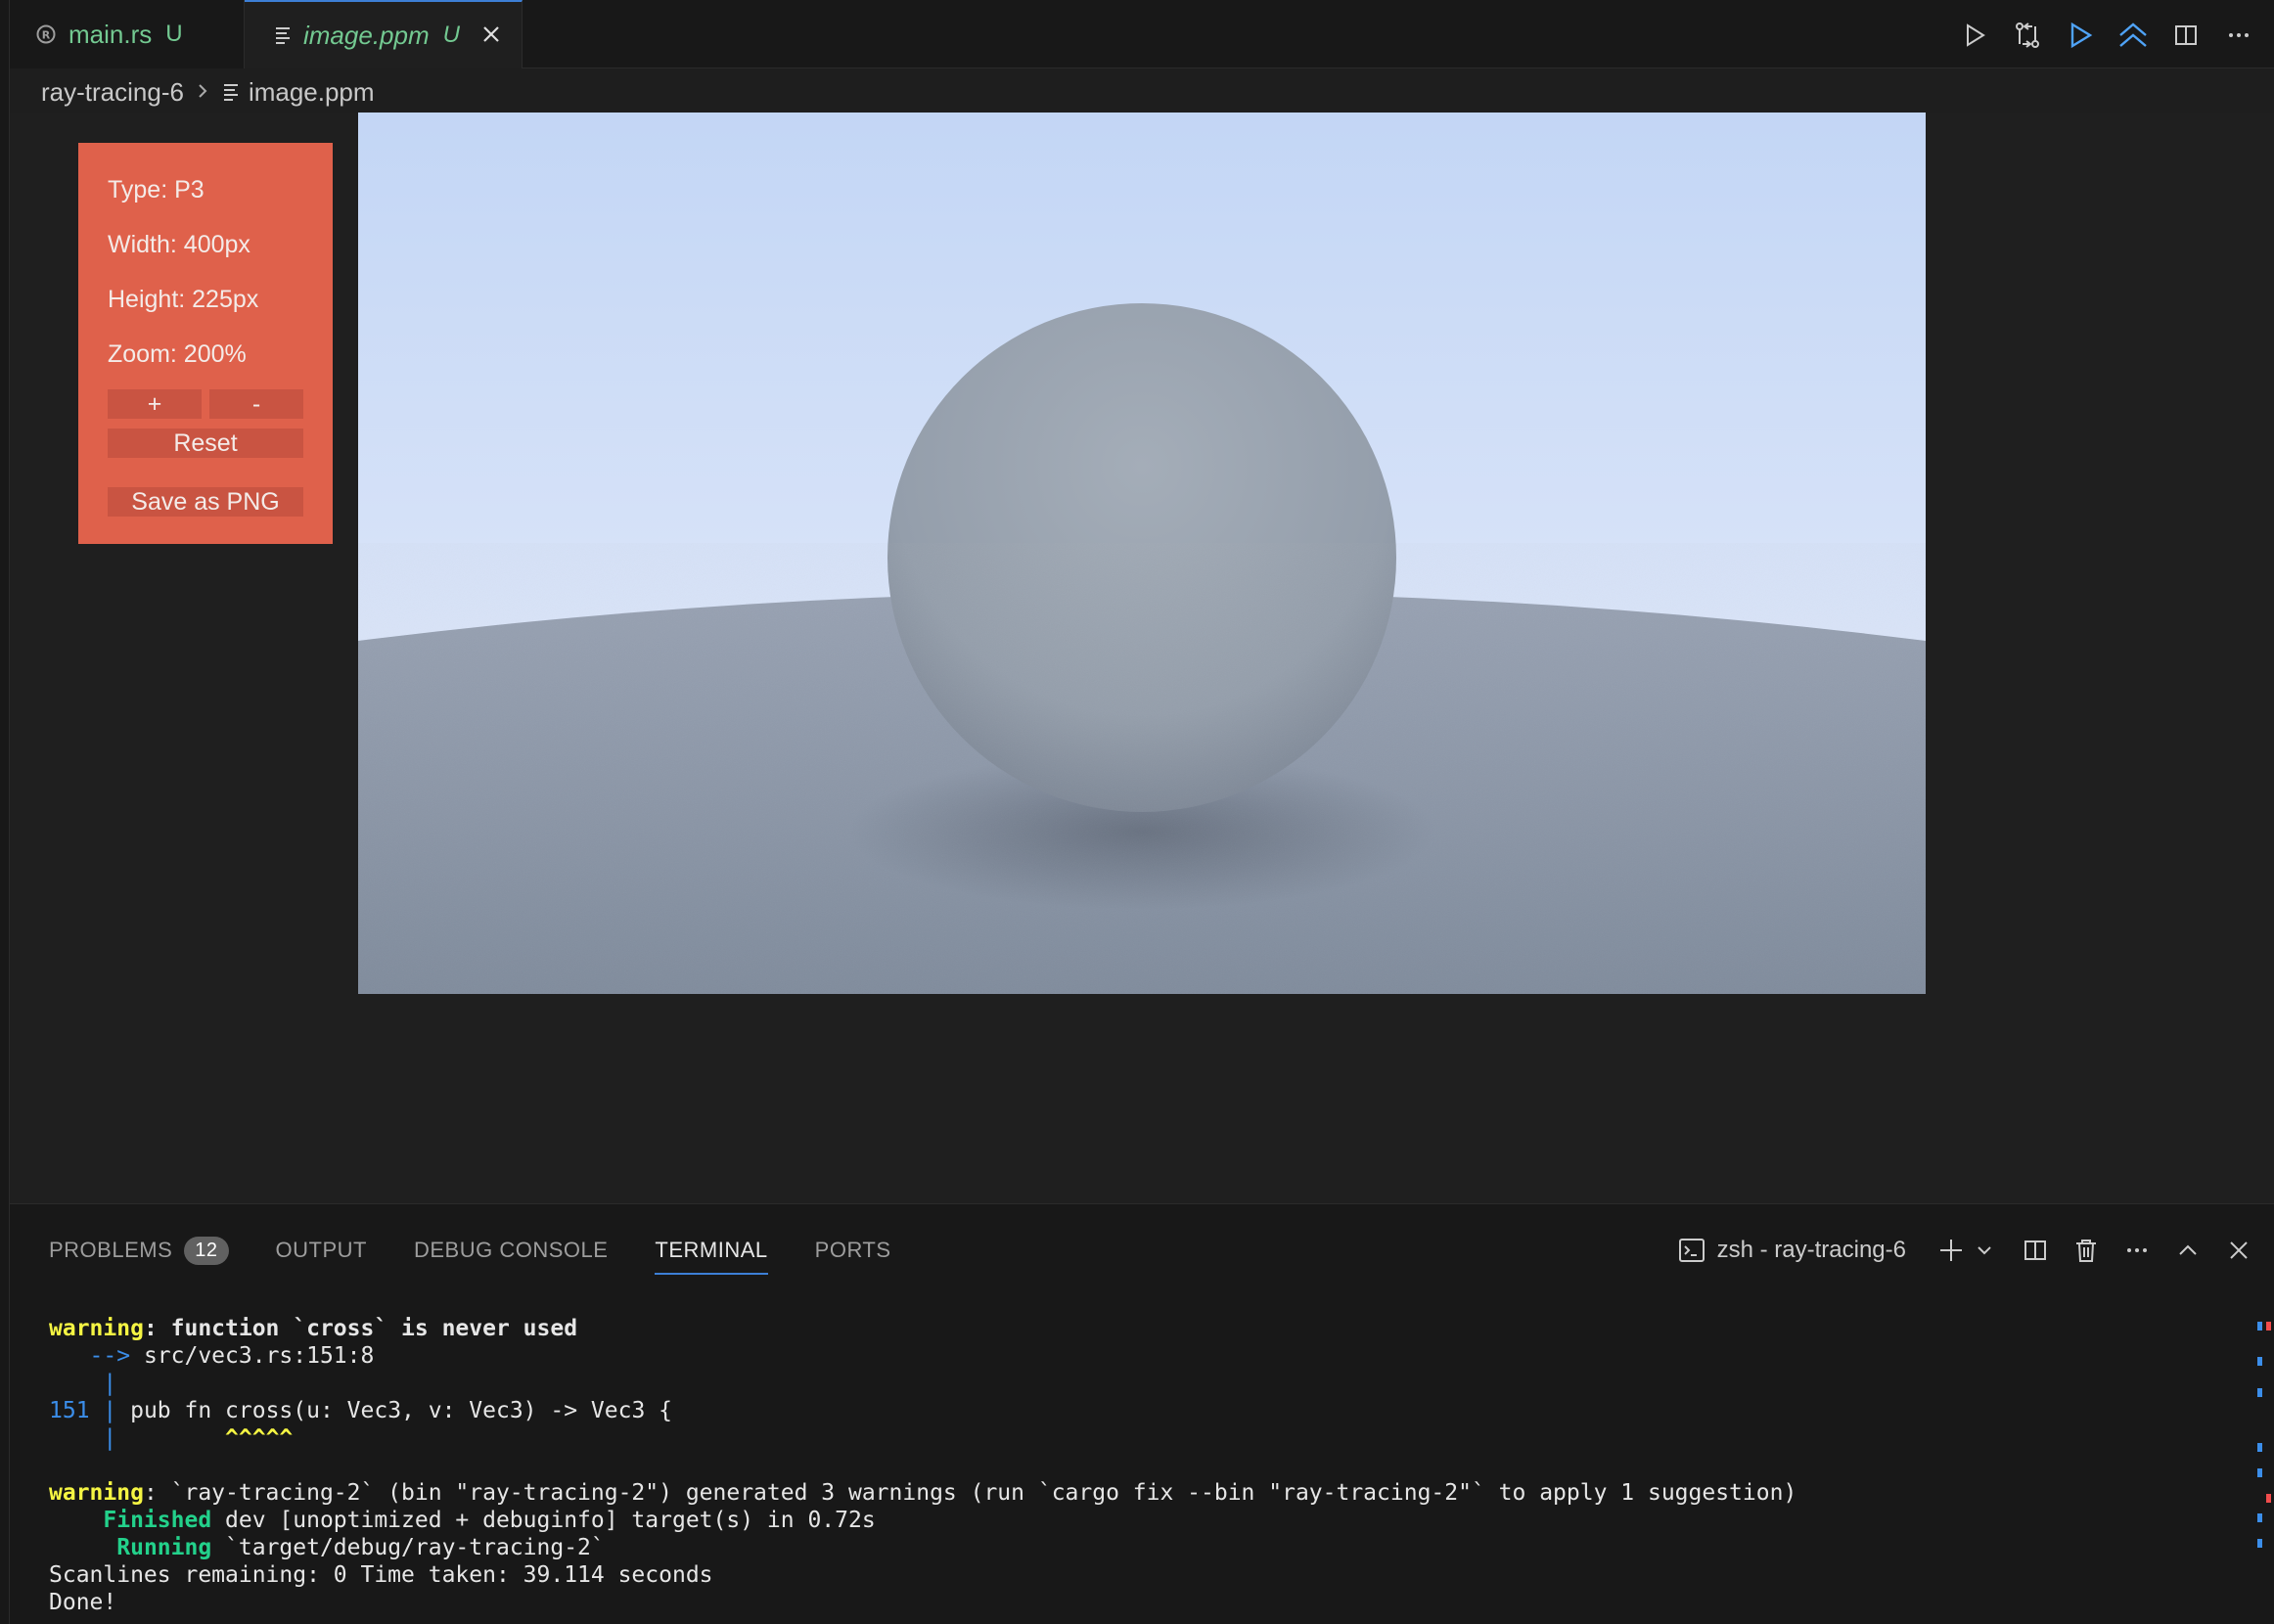  Describe the element at coordinates (156, 189) in the screenshot. I see `image-type: Type: P3` at that location.